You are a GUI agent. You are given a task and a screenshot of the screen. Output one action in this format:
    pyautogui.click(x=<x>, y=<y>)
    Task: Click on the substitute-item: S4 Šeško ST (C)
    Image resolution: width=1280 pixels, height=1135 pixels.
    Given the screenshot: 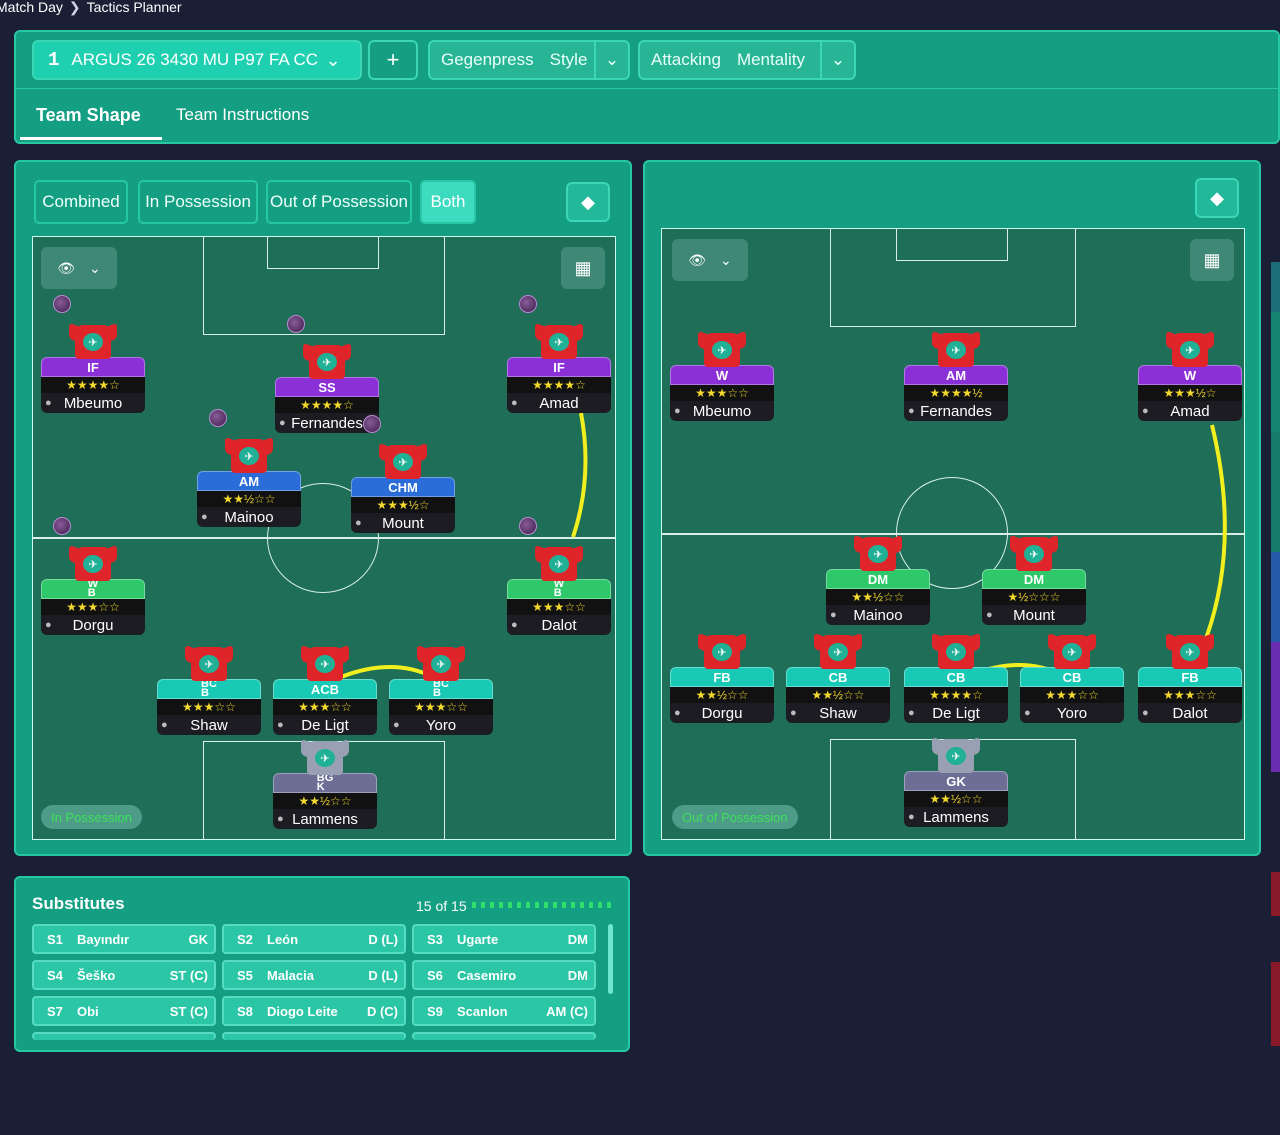 What is the action you would take?
    pyautogui.click(x=124, y=975)
    